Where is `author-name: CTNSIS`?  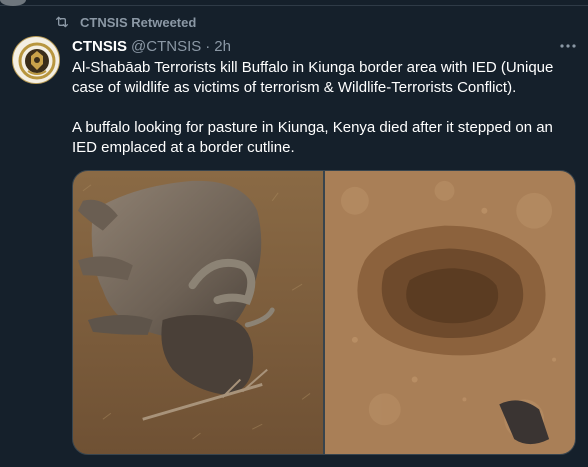
author-name: CTNSIS is located at coordinates (99, 46).